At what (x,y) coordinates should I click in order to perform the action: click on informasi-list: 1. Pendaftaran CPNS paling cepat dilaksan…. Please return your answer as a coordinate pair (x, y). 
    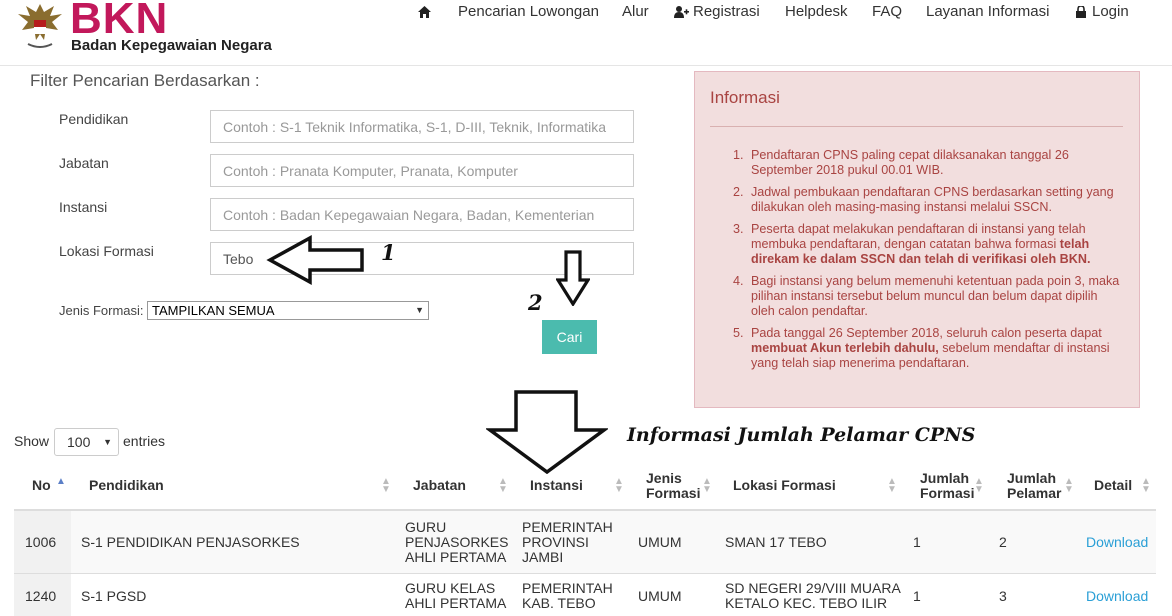
    Looking at the image, I should click on (928, 263).